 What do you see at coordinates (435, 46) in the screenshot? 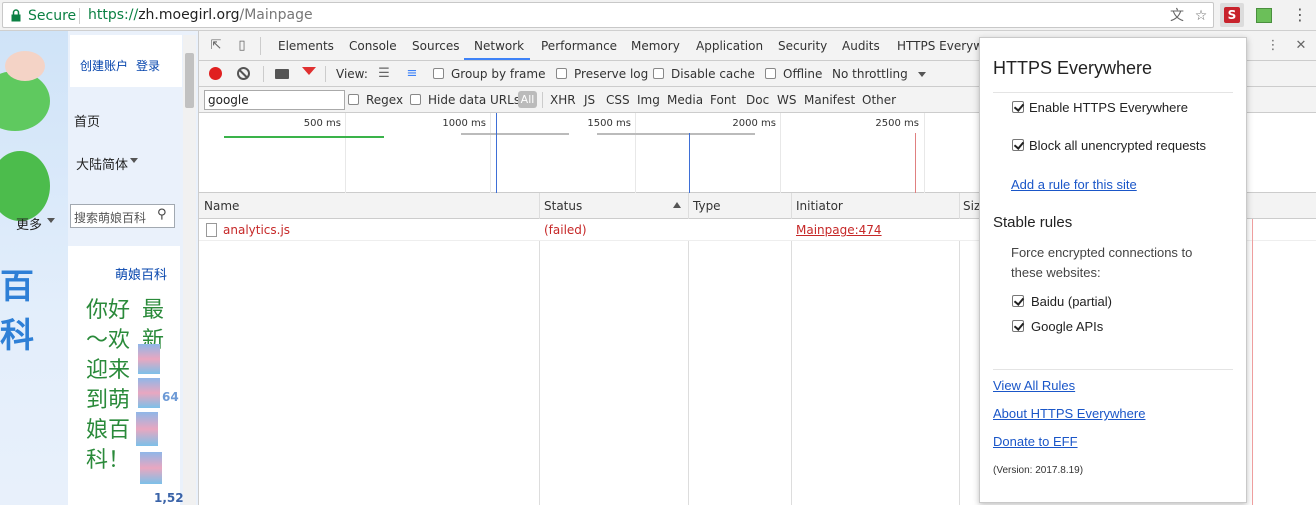
I see `tab-sources: Sources` at bounding box center [435, 46].